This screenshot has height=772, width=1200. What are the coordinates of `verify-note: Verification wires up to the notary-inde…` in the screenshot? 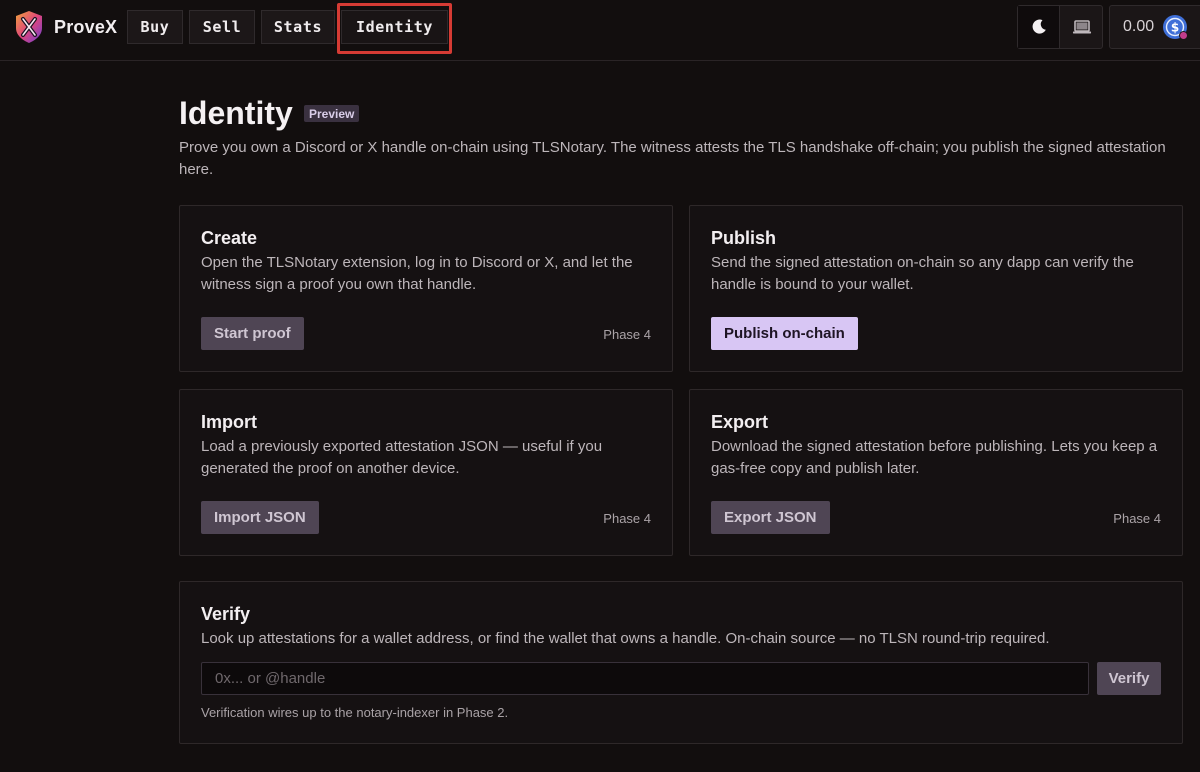 It's located at (355, 712).